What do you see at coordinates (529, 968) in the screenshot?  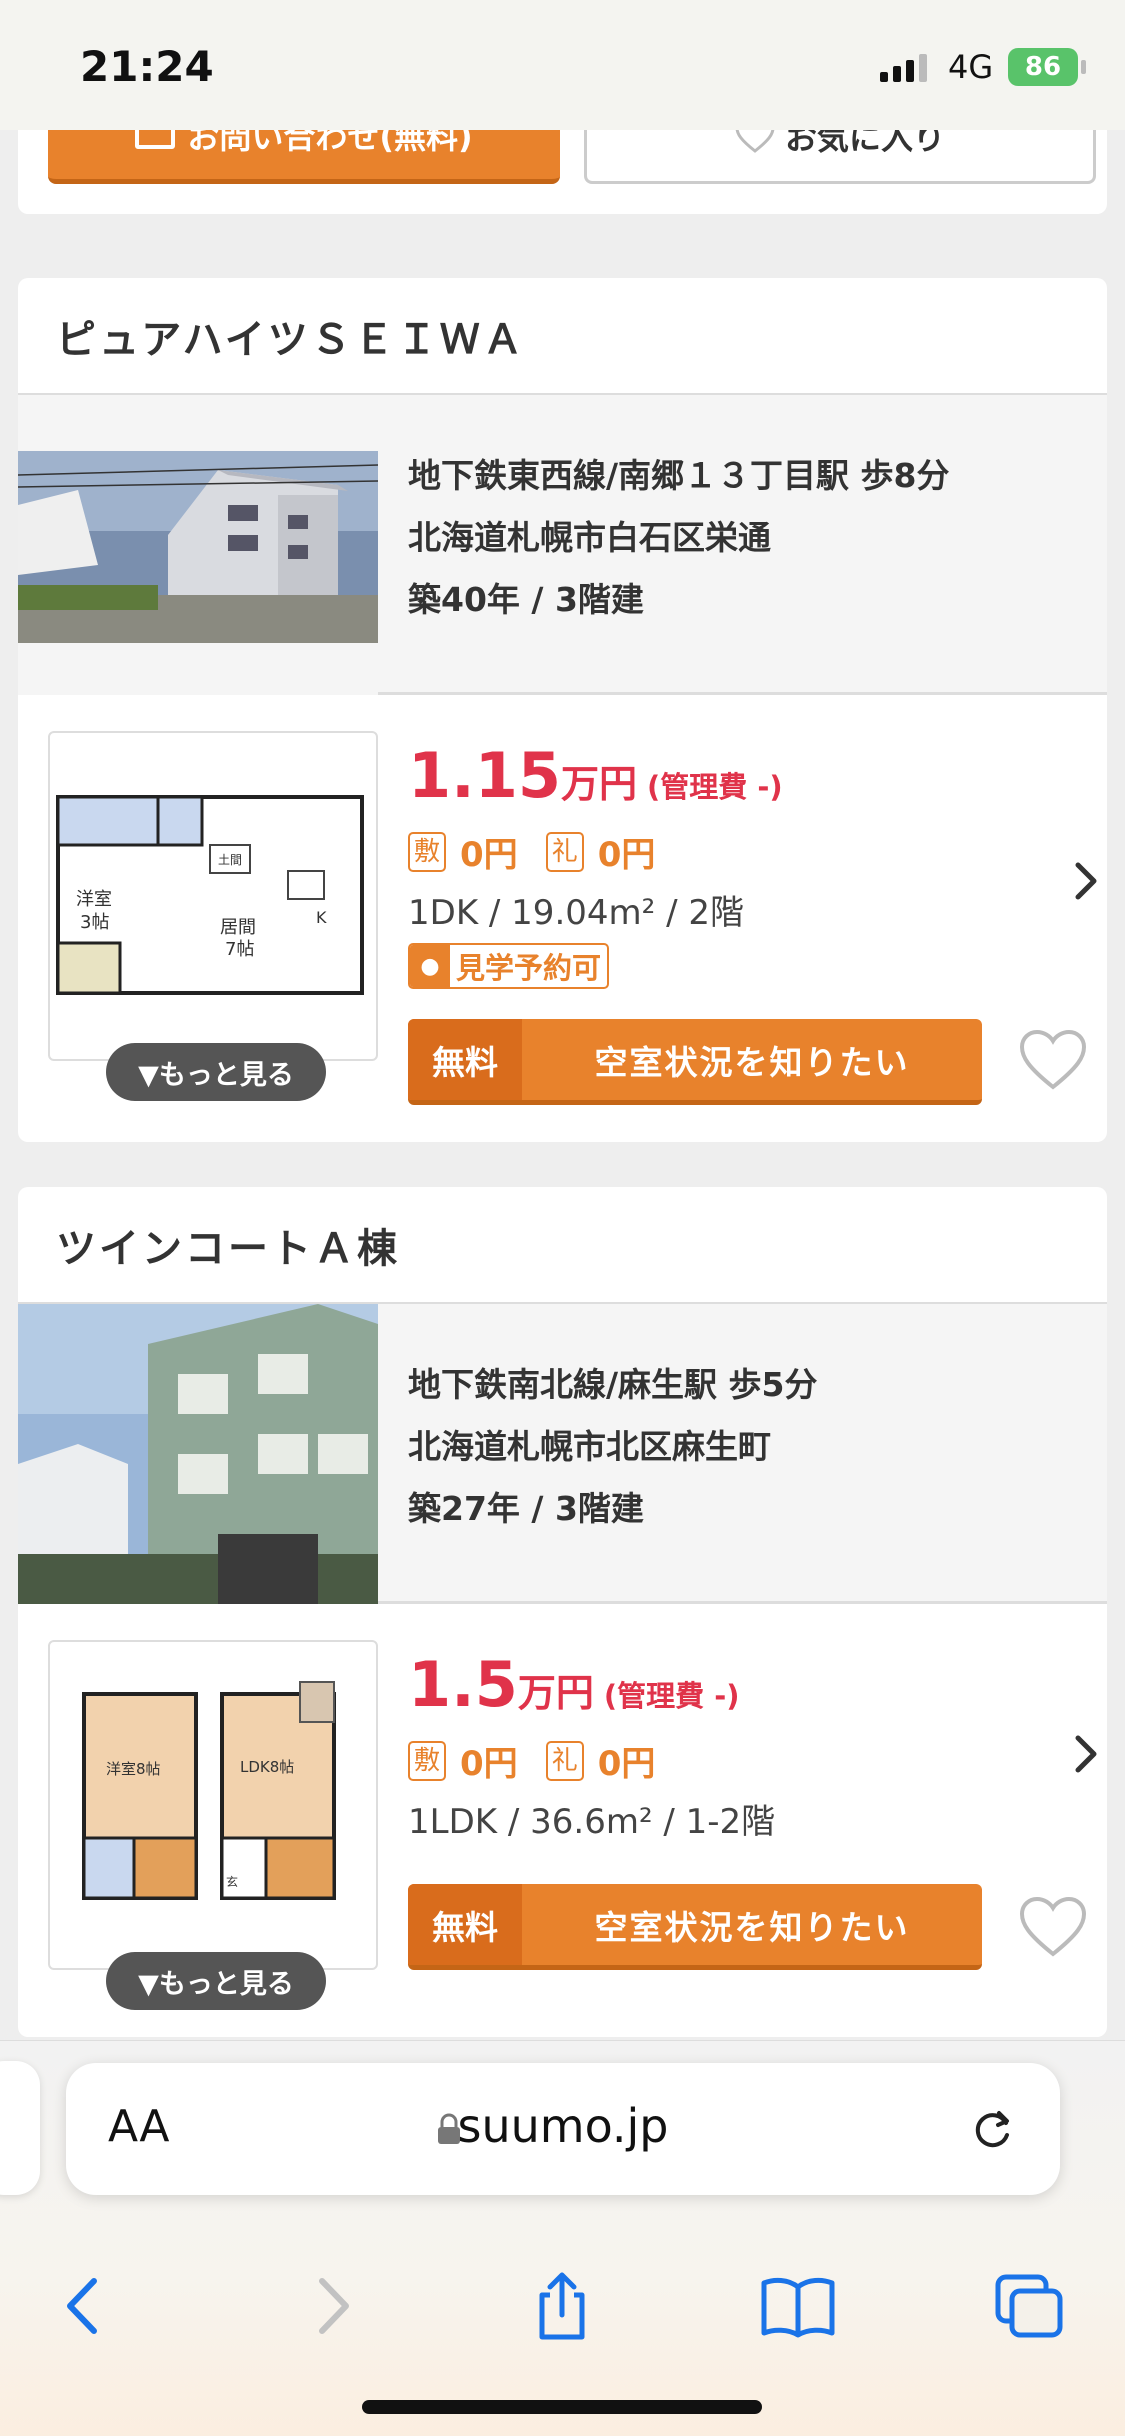 I see `visit-badge-label: 見学予約可` at bounding box center [529, 968].